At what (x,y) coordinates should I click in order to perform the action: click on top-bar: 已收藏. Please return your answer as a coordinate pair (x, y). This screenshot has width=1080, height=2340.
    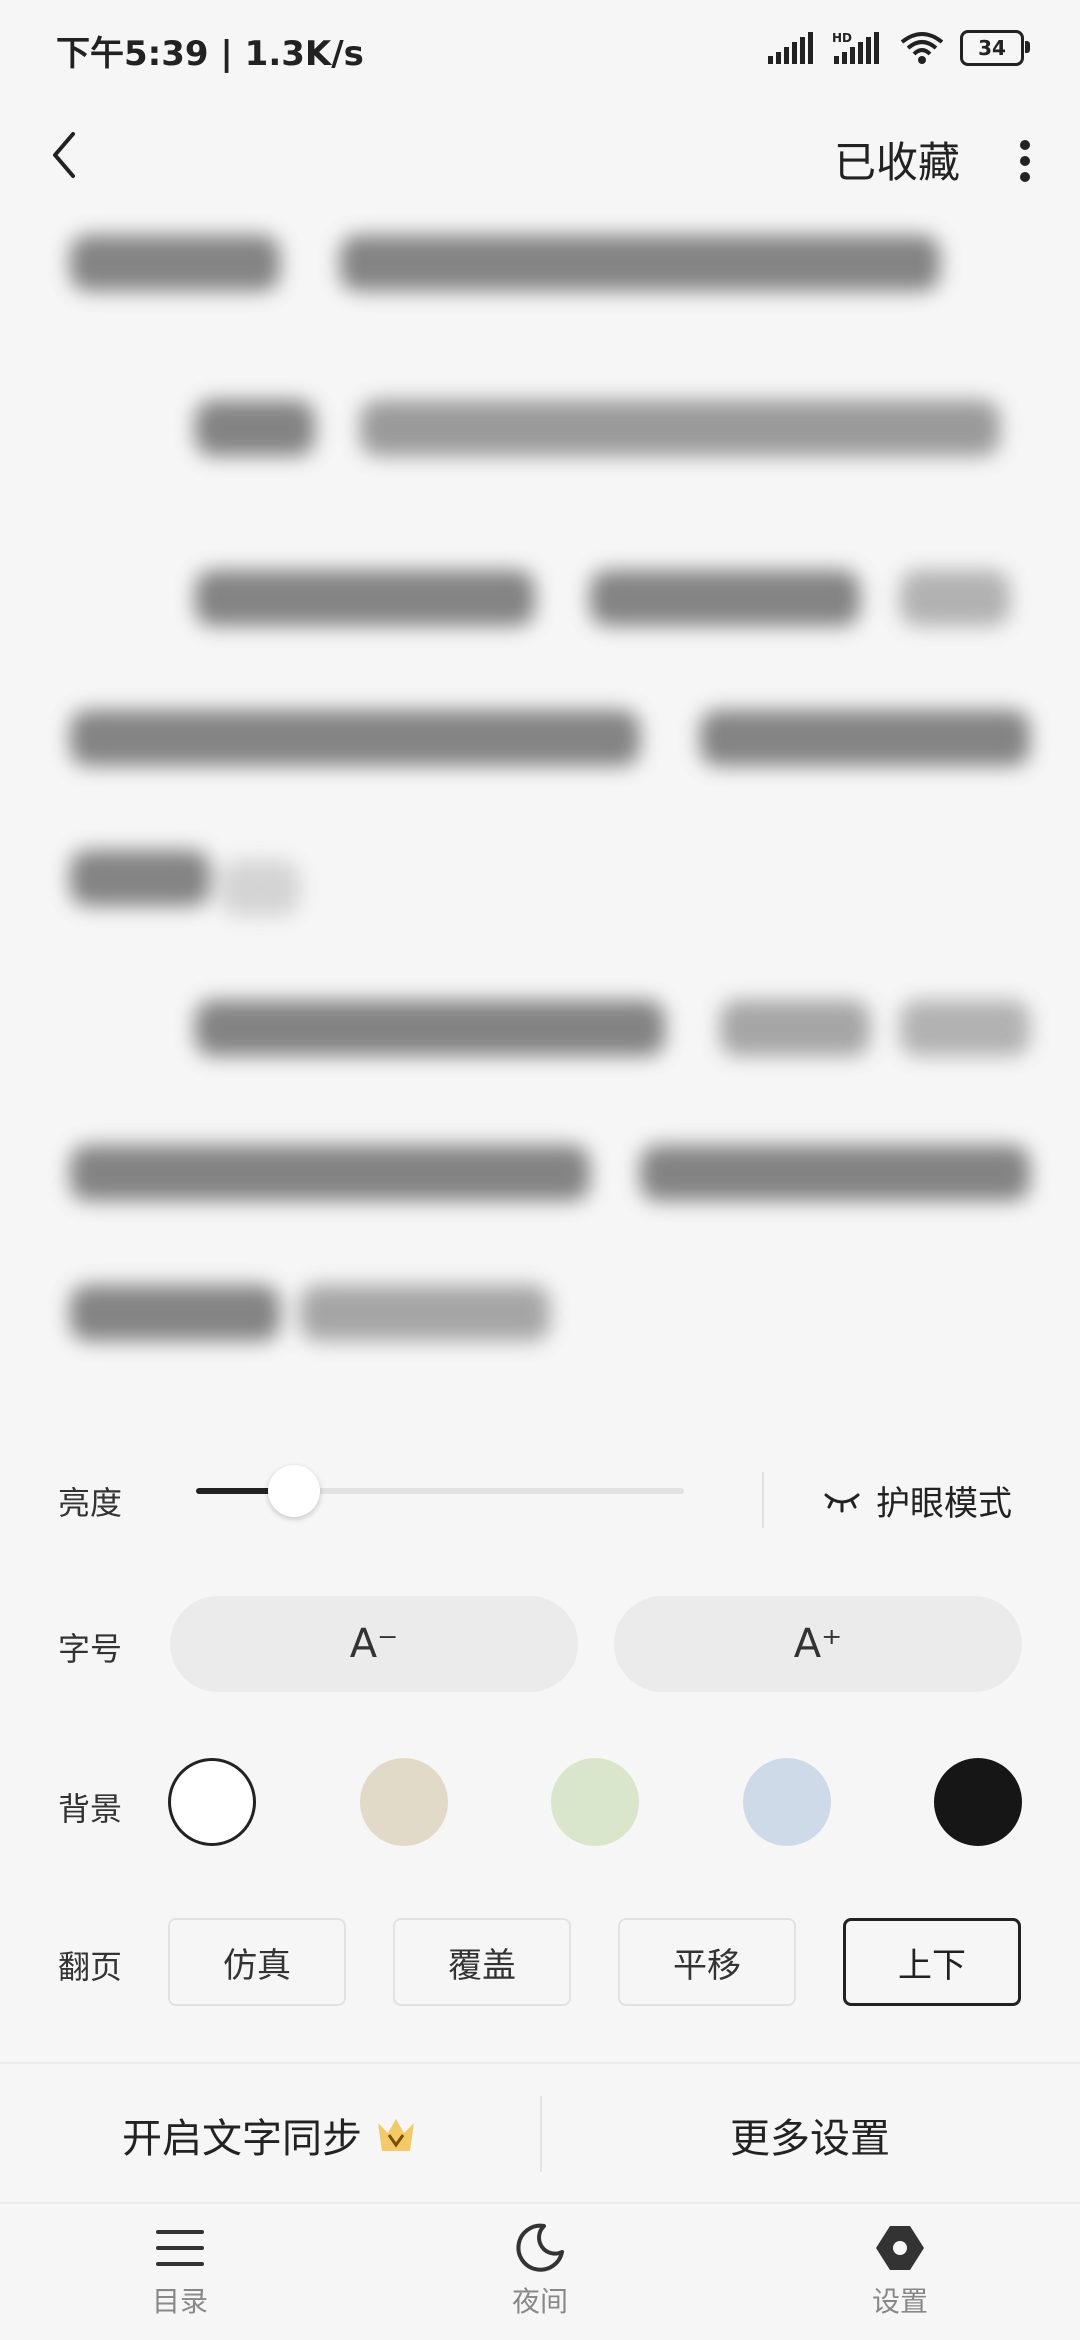
    Looking at the image, I should click on (540, 160).